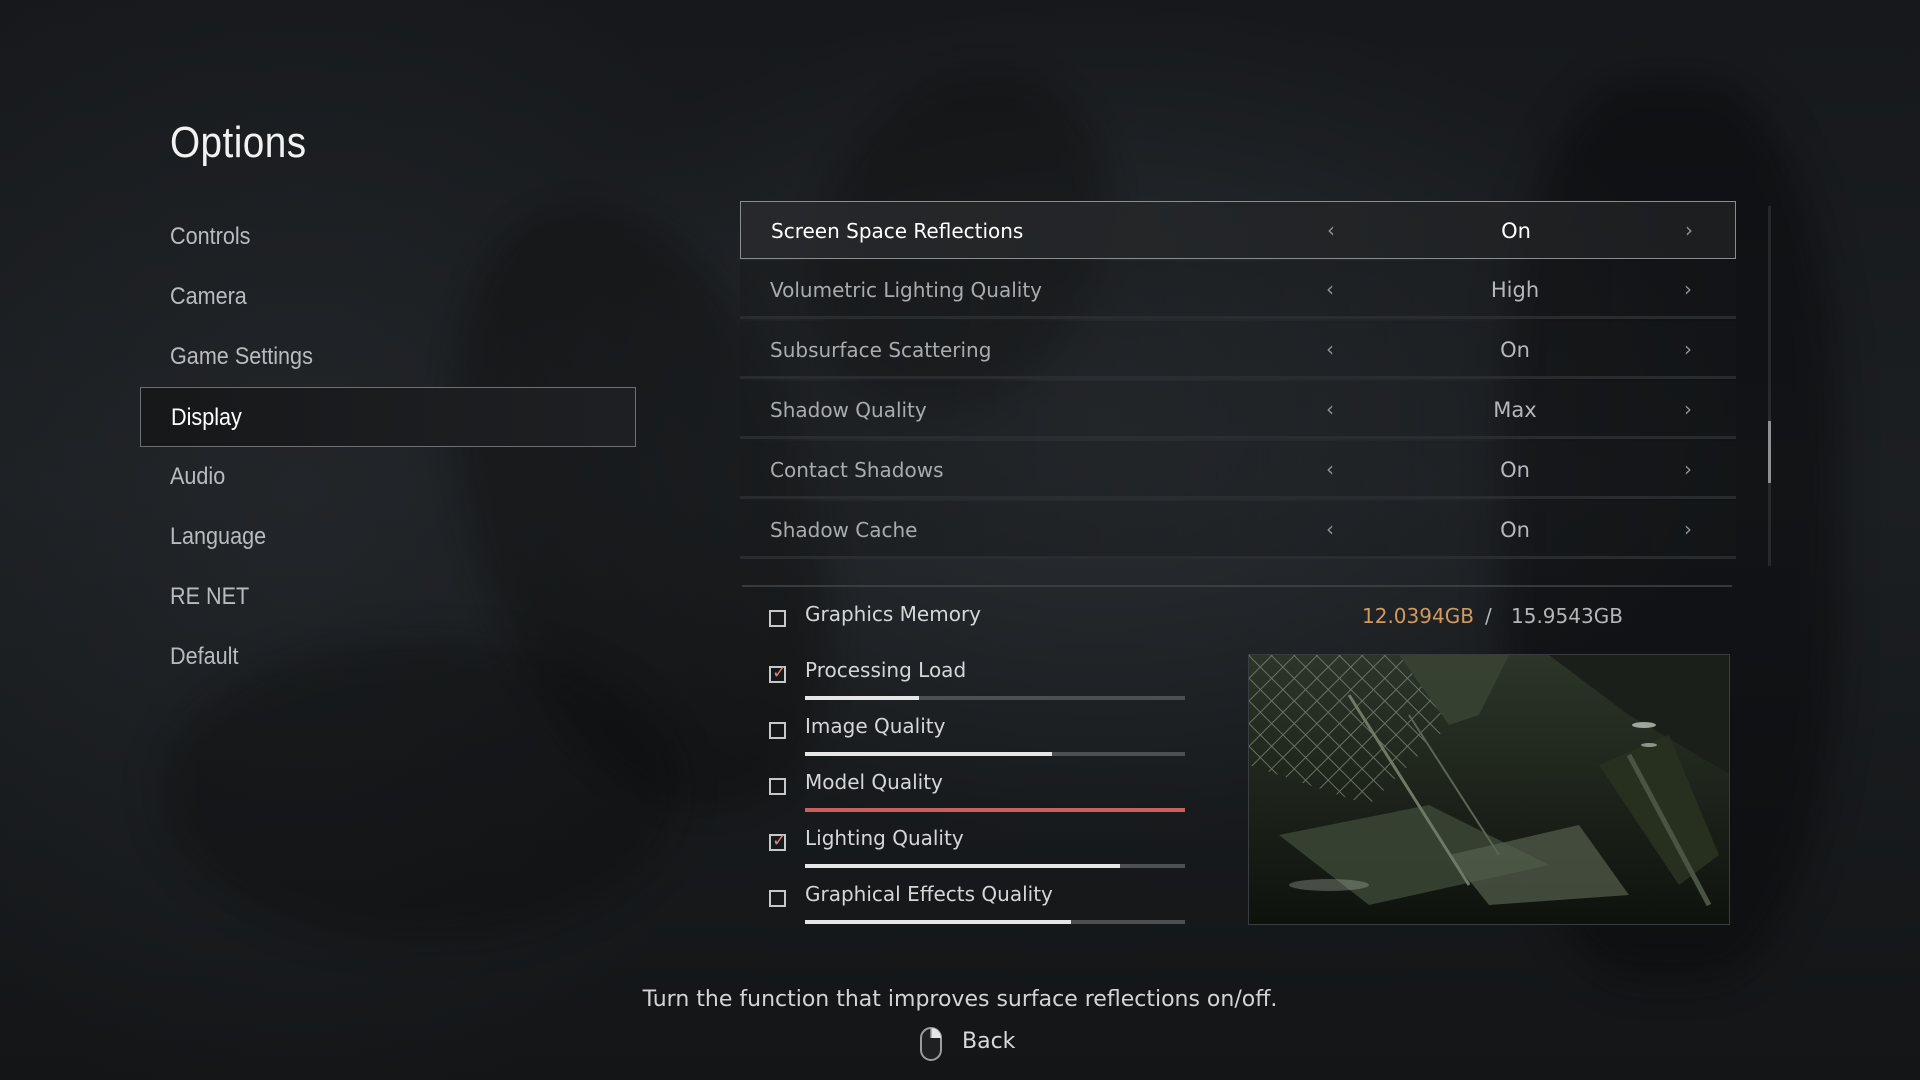 The height and width of the screenshot is (1080, 1920). Describe the element at coordinates (388, 657) in the screenshot. I see `menu-item-default: Default` at that location.